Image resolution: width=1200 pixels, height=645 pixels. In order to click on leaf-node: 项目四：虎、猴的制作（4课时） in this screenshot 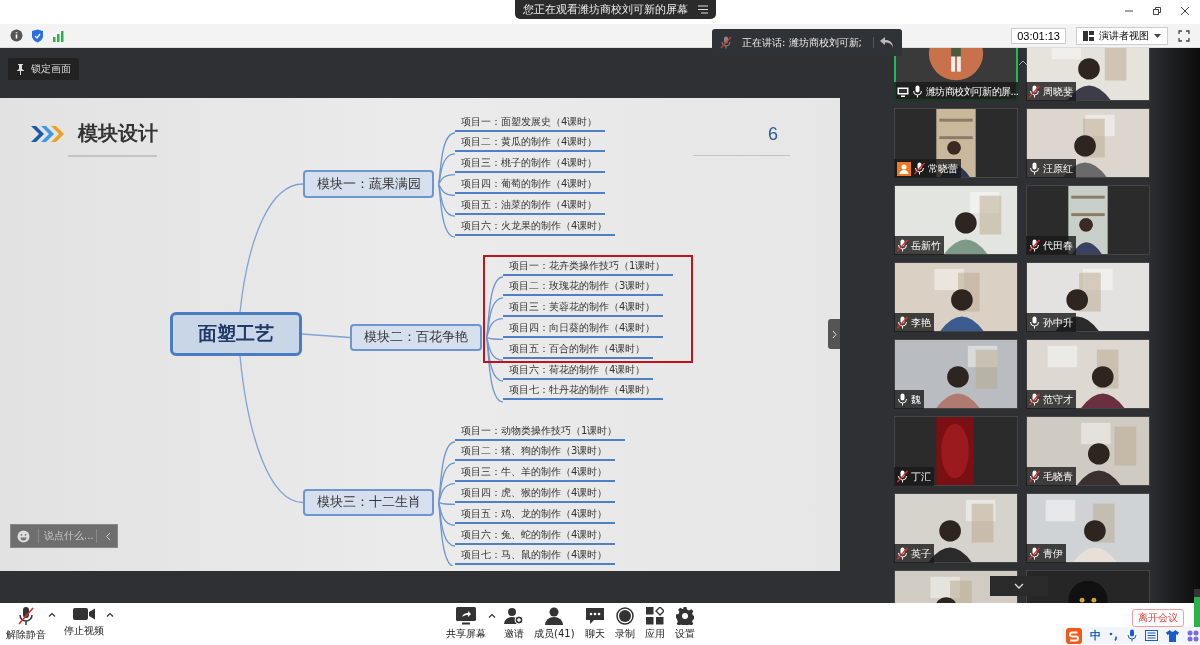, I will do `click(535, 494)`.